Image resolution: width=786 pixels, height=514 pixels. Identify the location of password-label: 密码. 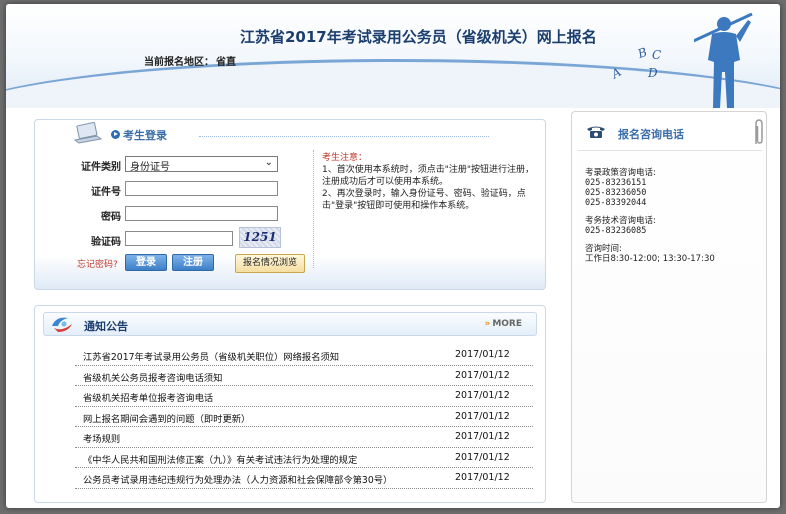
(111, 217).